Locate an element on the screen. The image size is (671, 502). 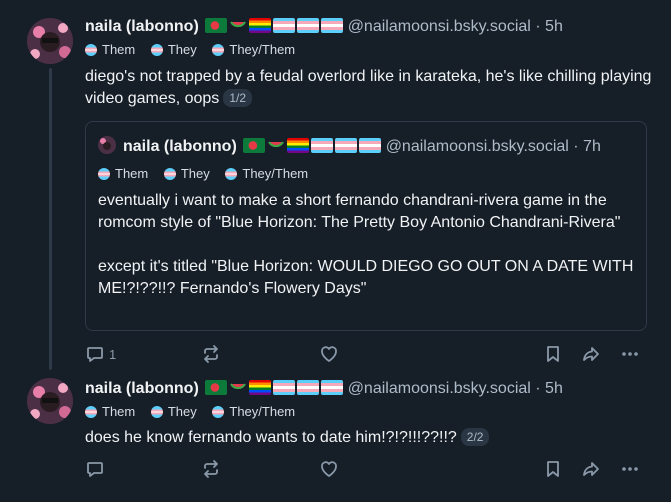
reply-count: 1 is located at coordinates (113, 354).